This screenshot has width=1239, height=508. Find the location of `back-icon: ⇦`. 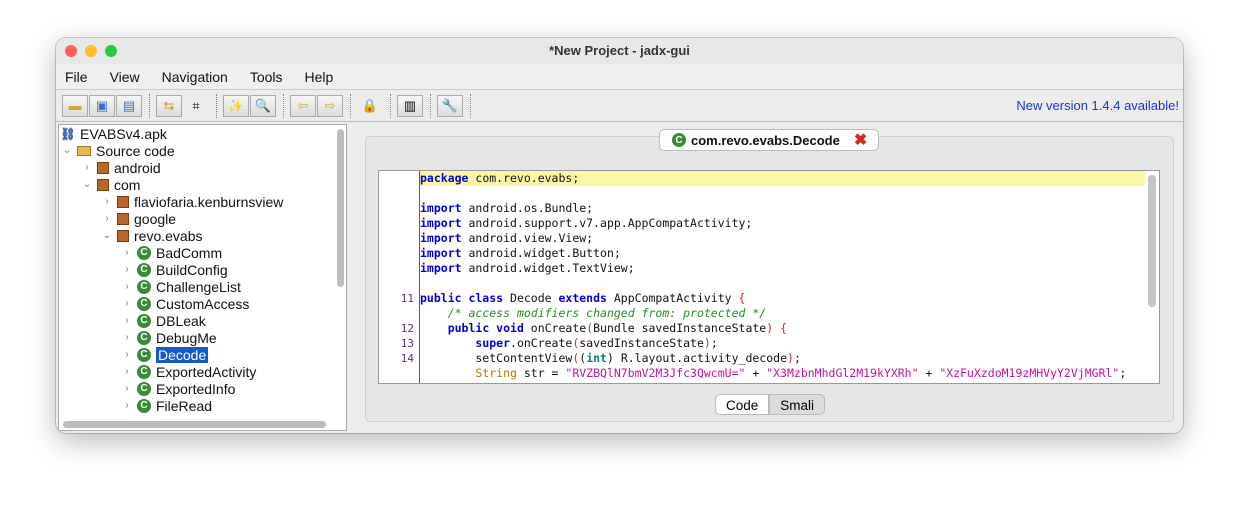

back-icon: ⇦ is located at coordinates (303, 105).